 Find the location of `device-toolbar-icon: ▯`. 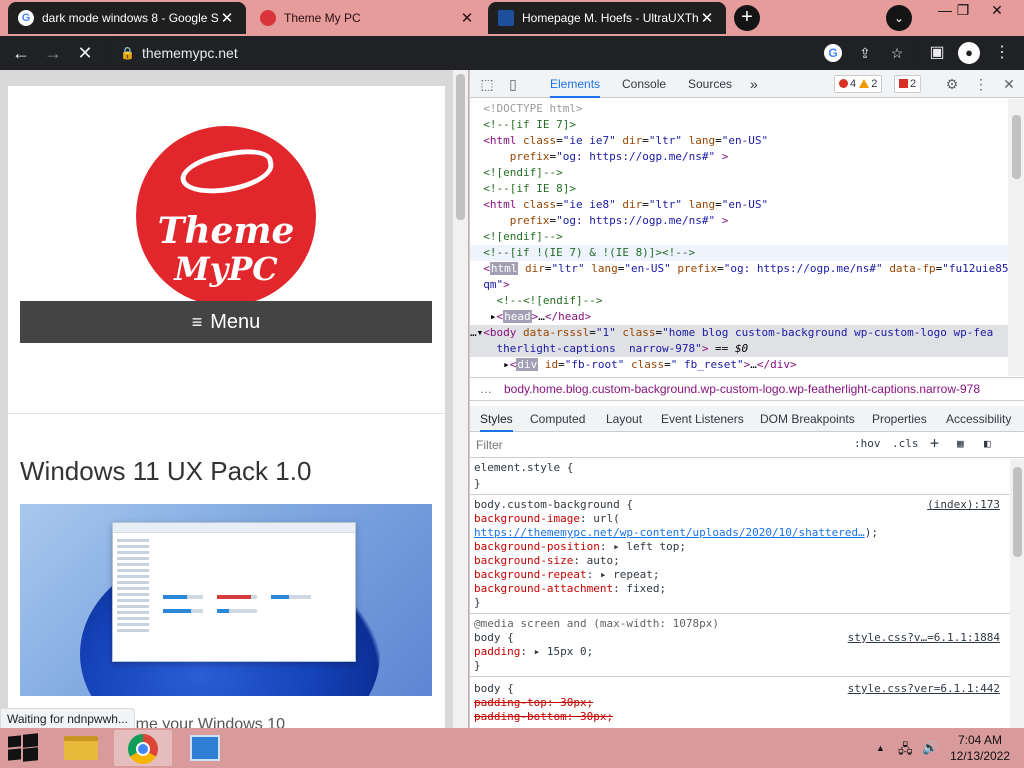

device-toolbar-icon: ▯ is located at coordinates (513, 84).